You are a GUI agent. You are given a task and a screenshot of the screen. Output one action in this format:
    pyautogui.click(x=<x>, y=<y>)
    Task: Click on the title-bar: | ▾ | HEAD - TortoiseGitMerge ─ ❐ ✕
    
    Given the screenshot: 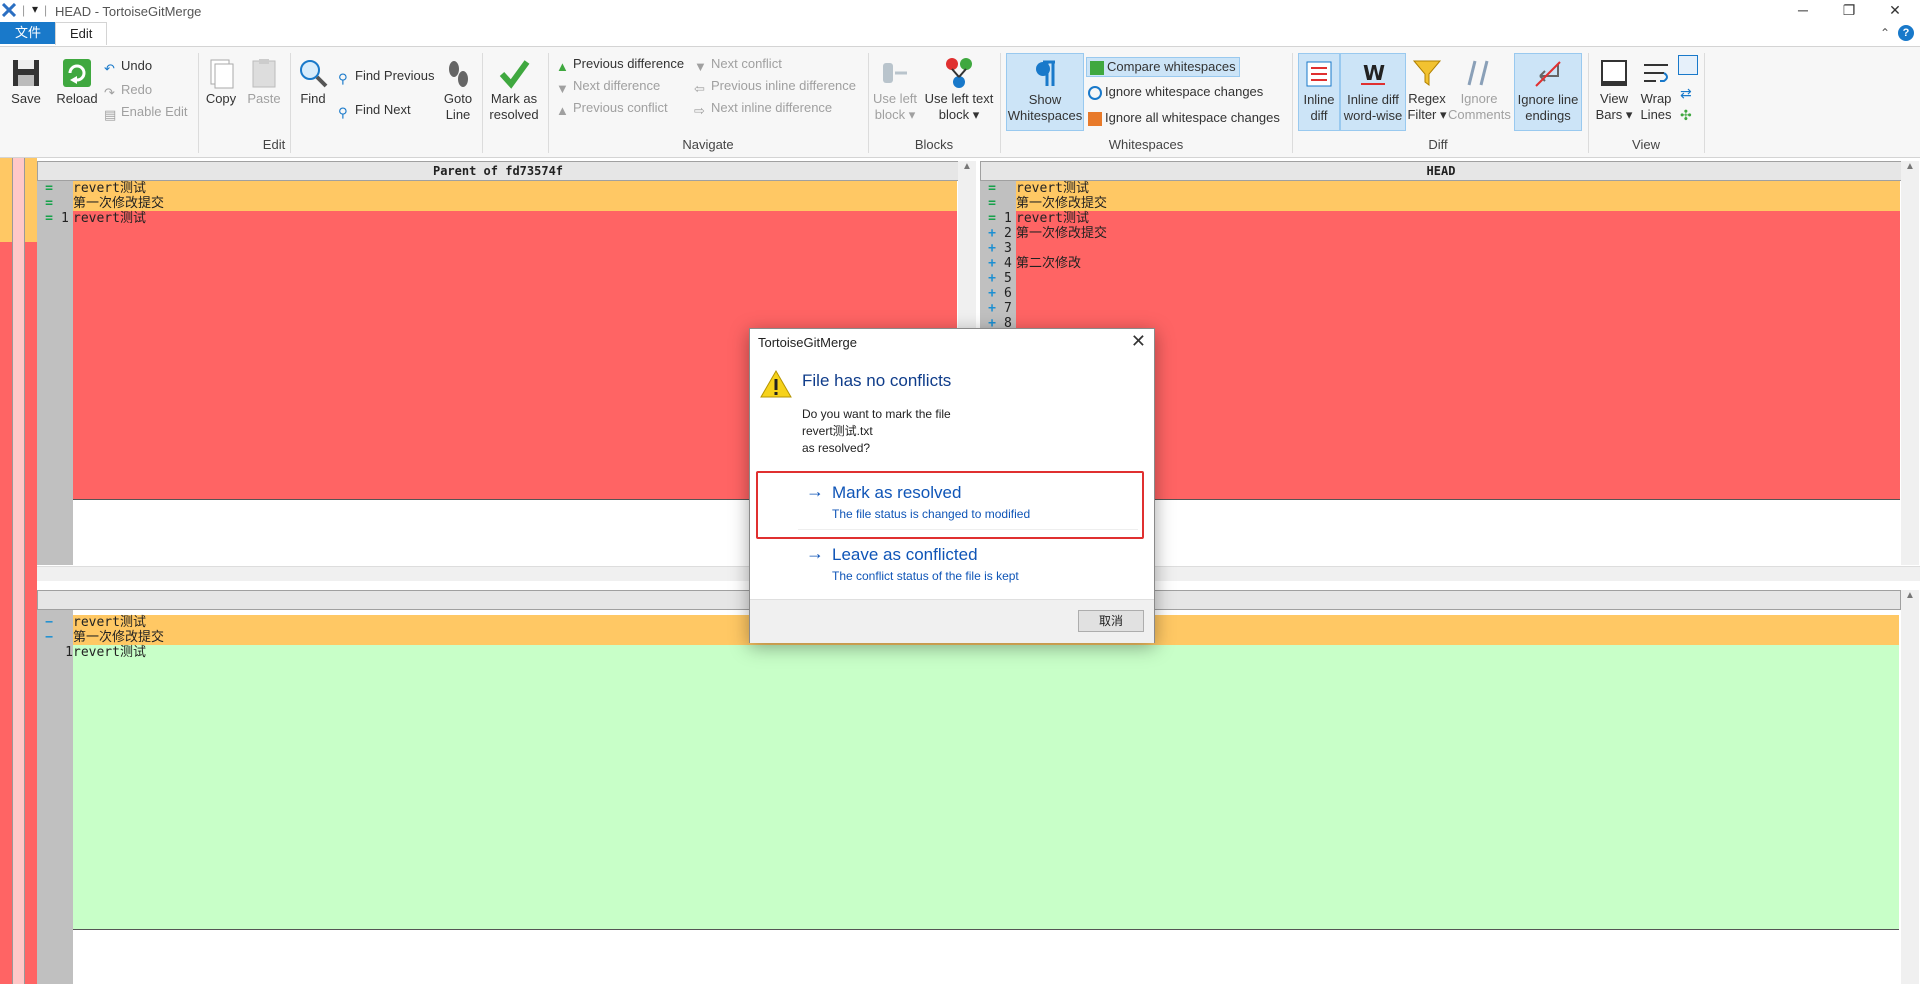 What is the action you would take?
    pyautogui.click(x=960, y=11)
    